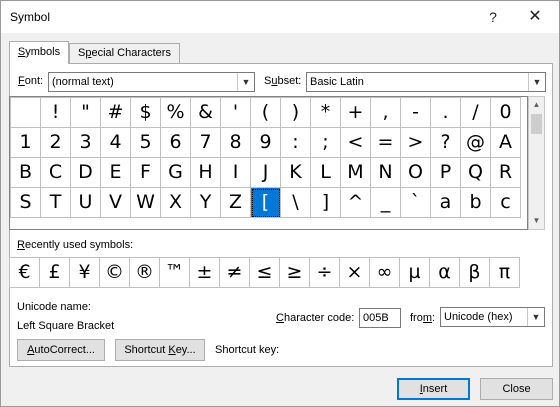 This screenshot has height=407, width=560. Describe the element at coordinates (386, 173) in the screenshot. I see `symbol-cell: N` at that location.